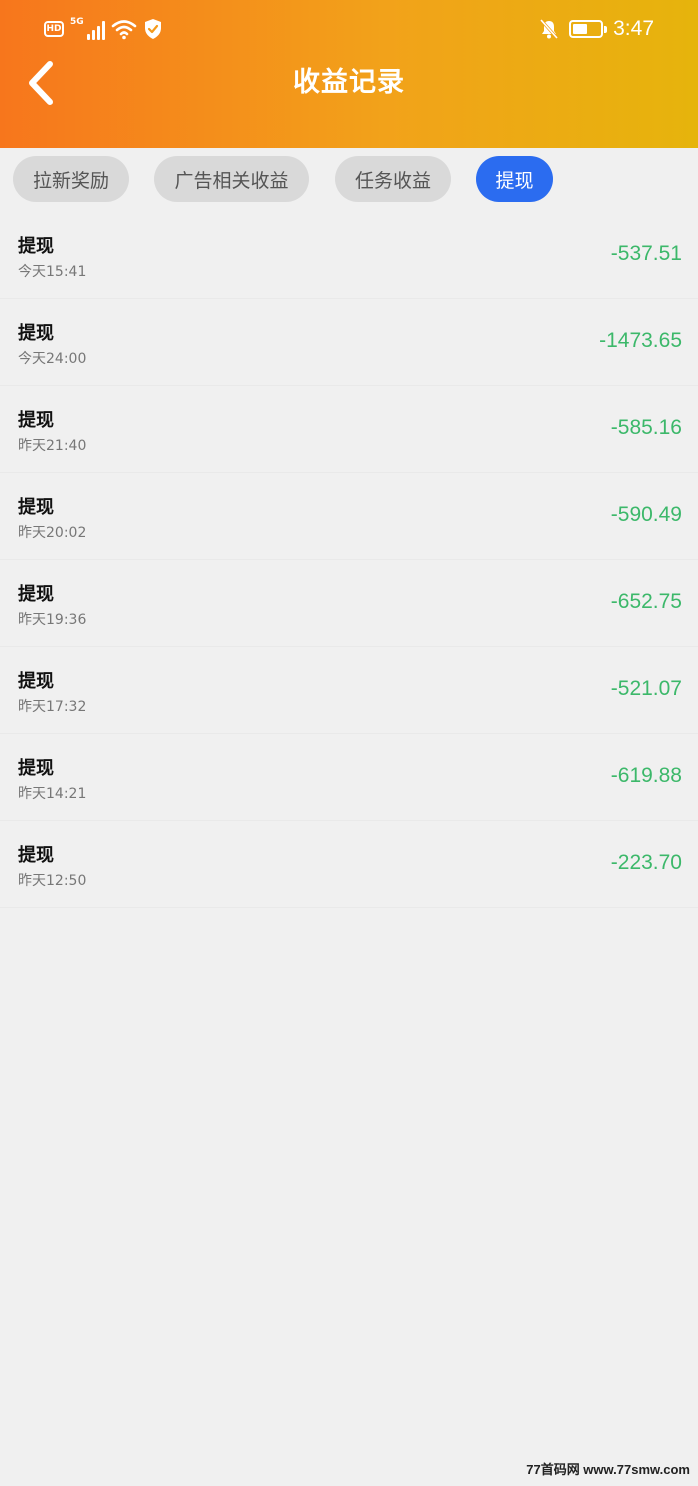  Describe the element at coordinates (349, 690) in the screenshot. I see `list-item: 提现 昨天17:32 -521.07` at that location.